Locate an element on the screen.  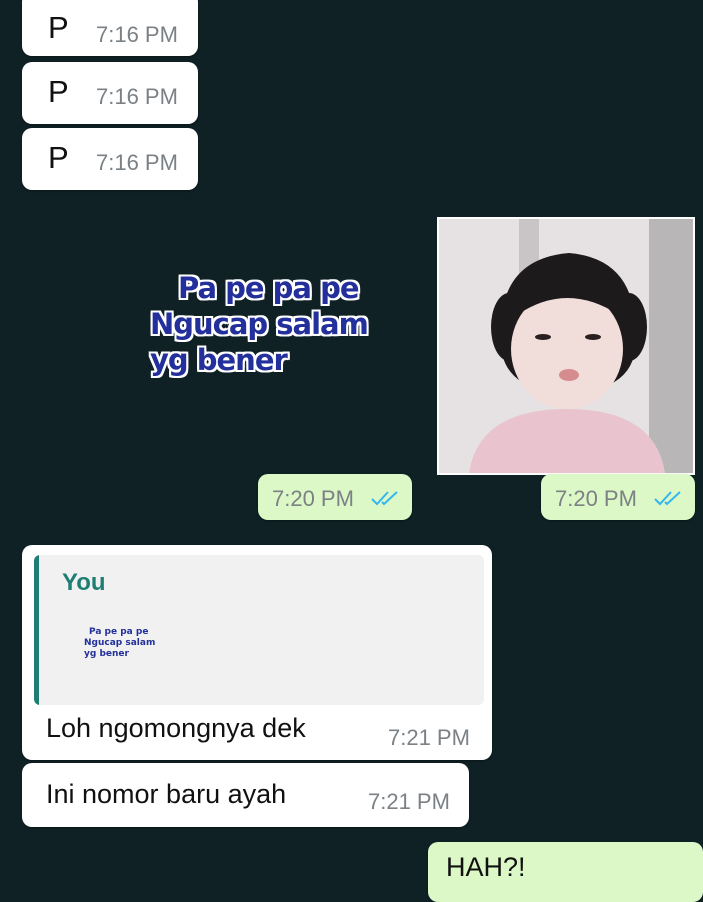
sticker-line: yg bener is located at coordinates (219, 360).